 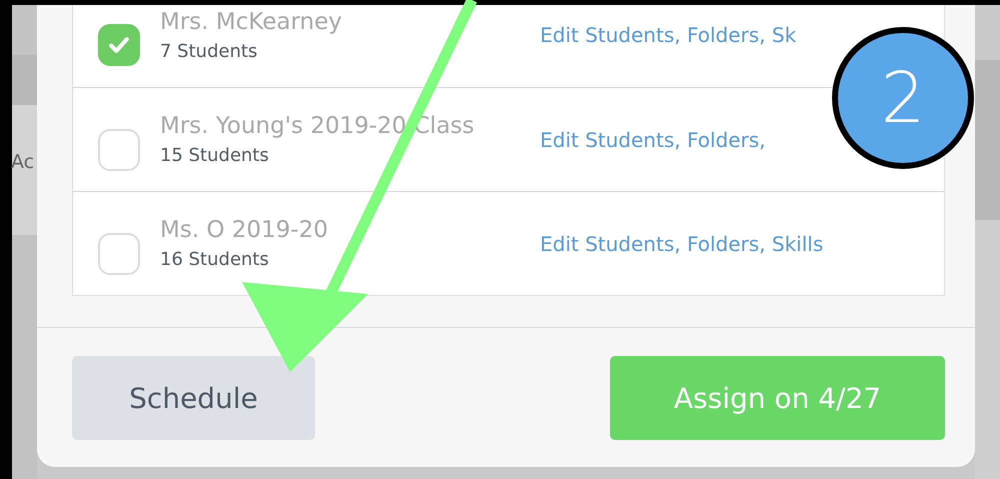 What do you see at coordinates (244, 230) in the screenshot?
I see `class-name: Ms. O 2019-20` at bounding box center [244, 230].